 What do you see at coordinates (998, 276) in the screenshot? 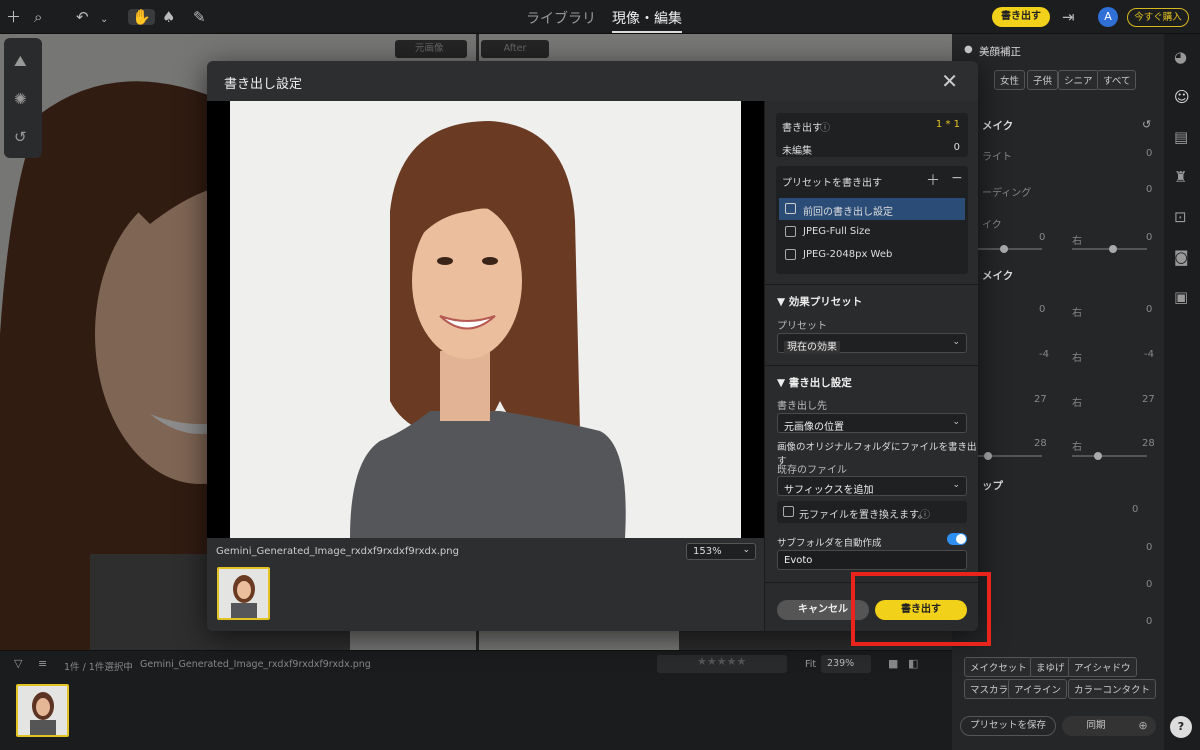
I see `section-makeup-2: メイク` at bounding box center [998, 276].